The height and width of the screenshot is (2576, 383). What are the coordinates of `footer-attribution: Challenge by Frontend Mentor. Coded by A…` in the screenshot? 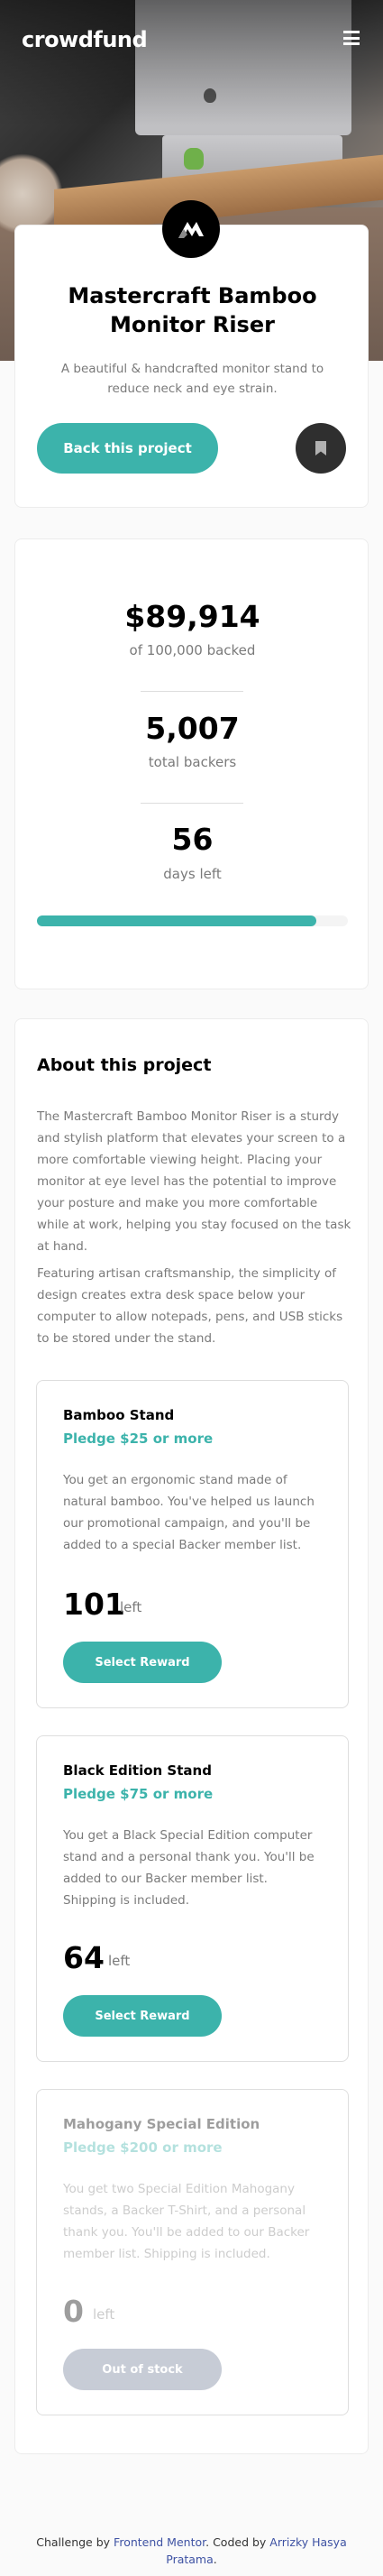 It's located at (192, 2551).